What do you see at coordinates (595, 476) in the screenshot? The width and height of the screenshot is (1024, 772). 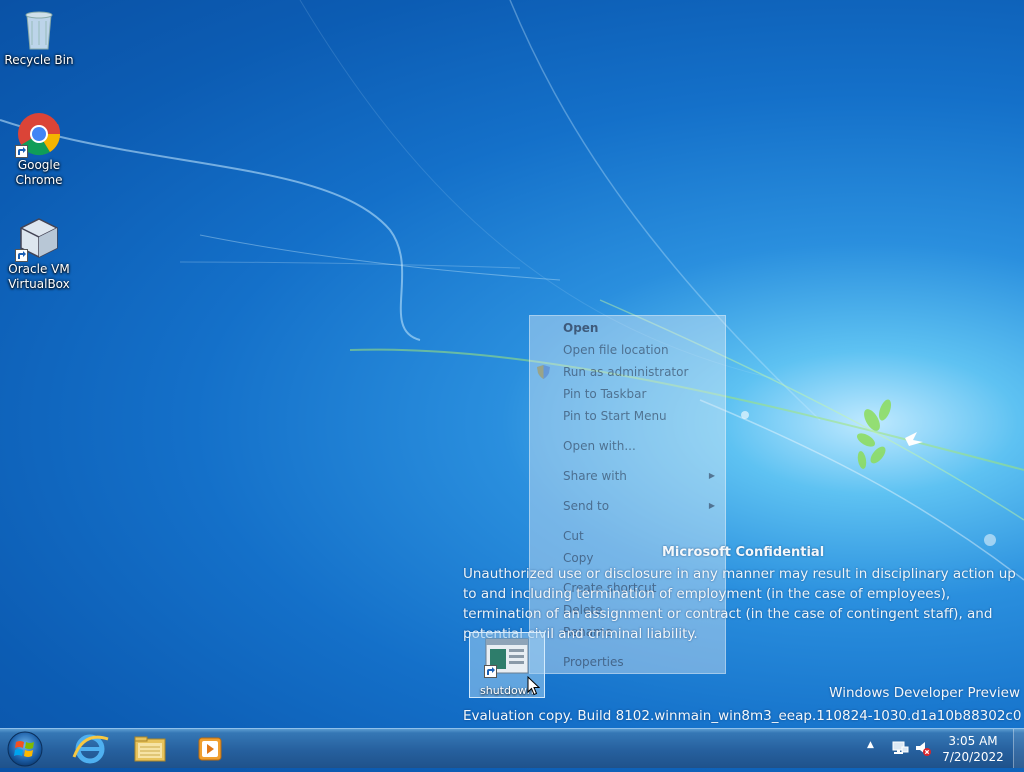 I see `menu-item-label: Share with` at bounding box center [595, 476].